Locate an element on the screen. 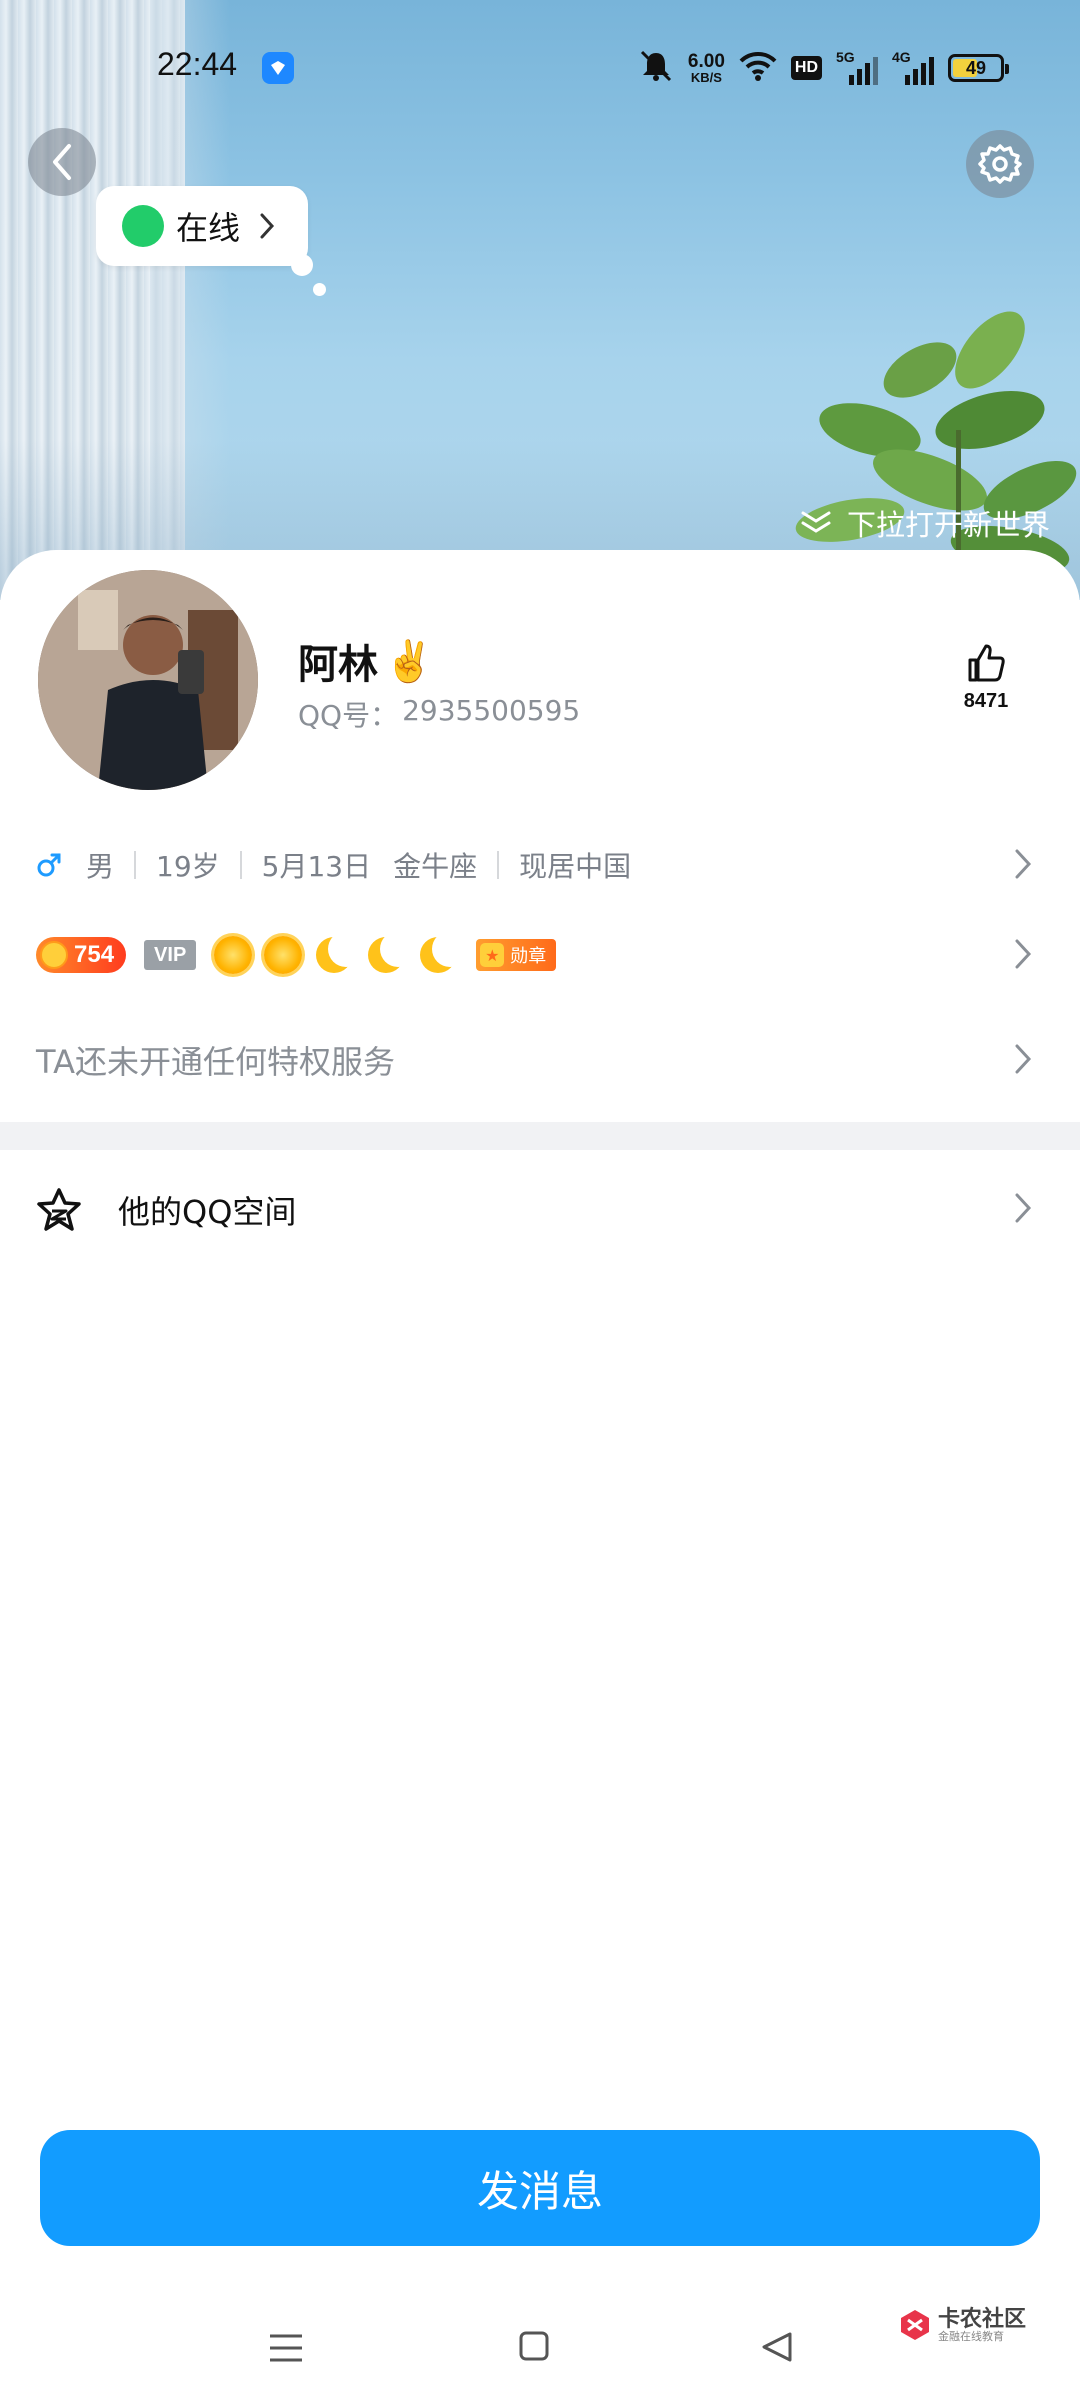 This screenshot has height=2400, width=1080. status-icons: 6.00 KB/S HD 5G 4G 49 is located at coordinates (823, 68).